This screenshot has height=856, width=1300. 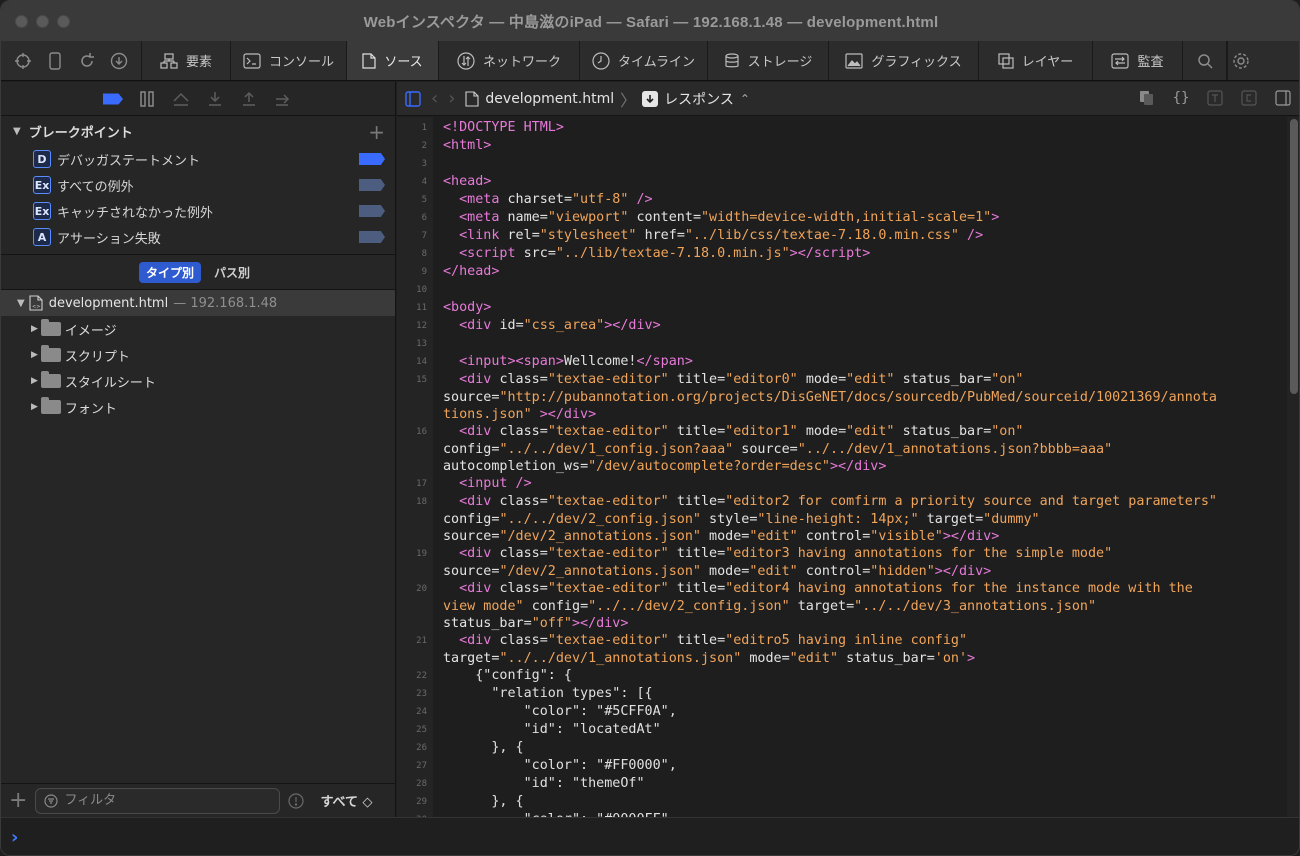 I want to click on folder-item: ▶ スタイルシート, so click(x=198, y=381).